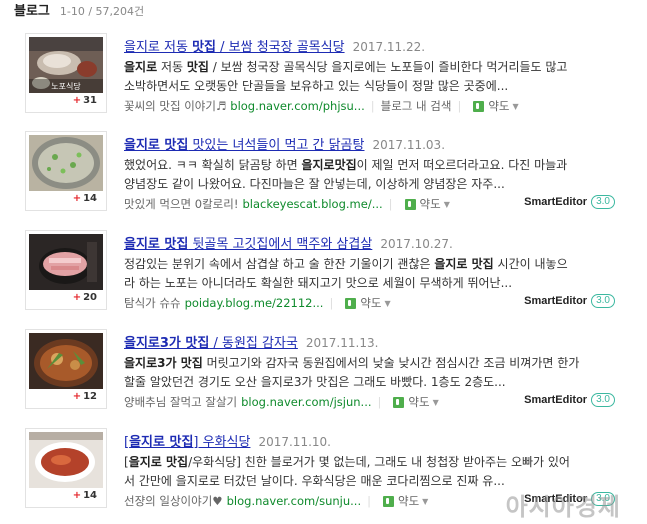  What do you see at coordinates (416, 244) in the screenshot?
I see `post-date: 2017.10.27.` at bounding box center [416, 244].